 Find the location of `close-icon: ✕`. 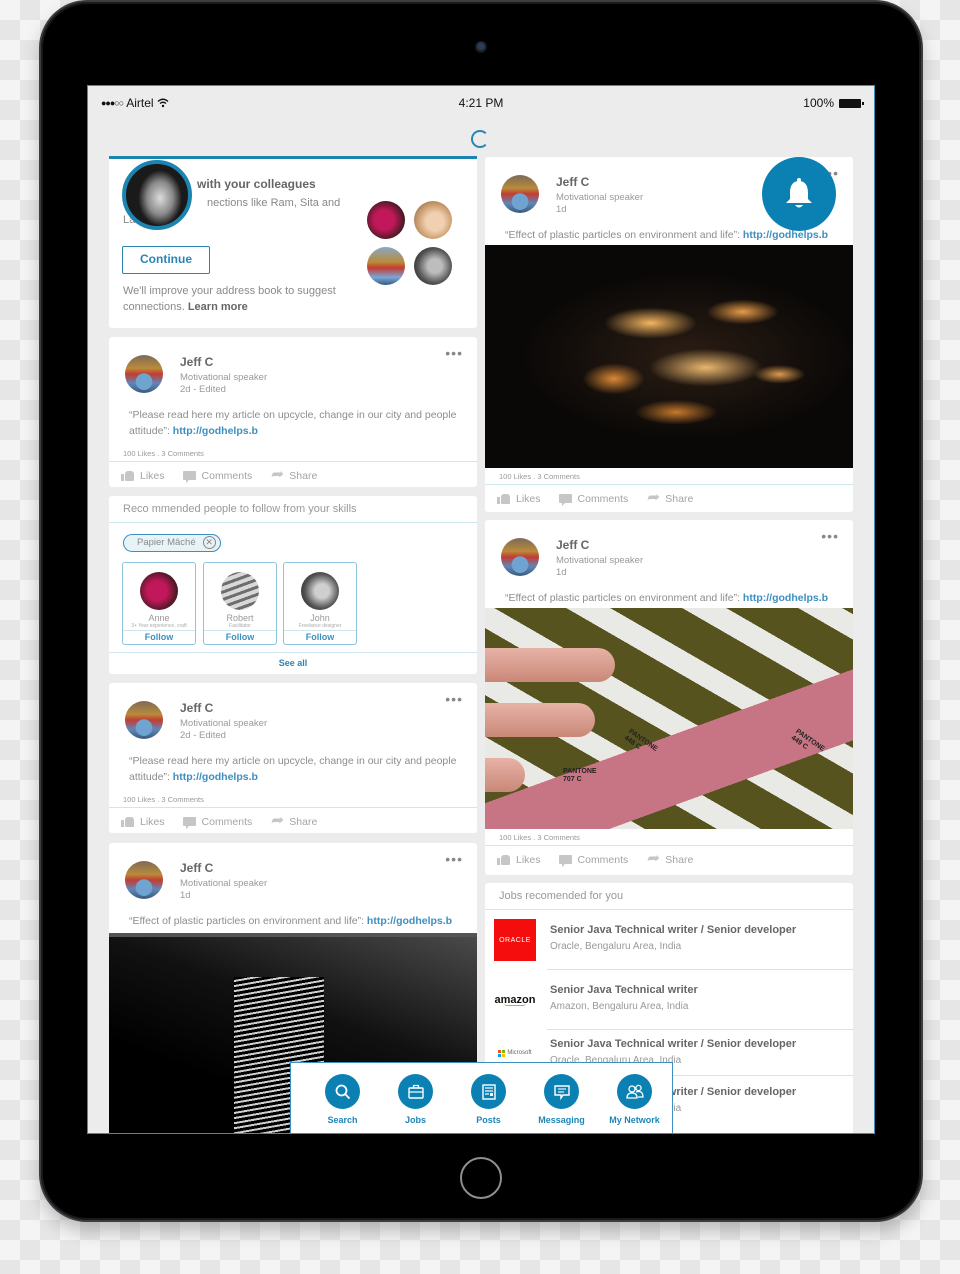

close-icon: ✕ is located at coordinates (209, 542).